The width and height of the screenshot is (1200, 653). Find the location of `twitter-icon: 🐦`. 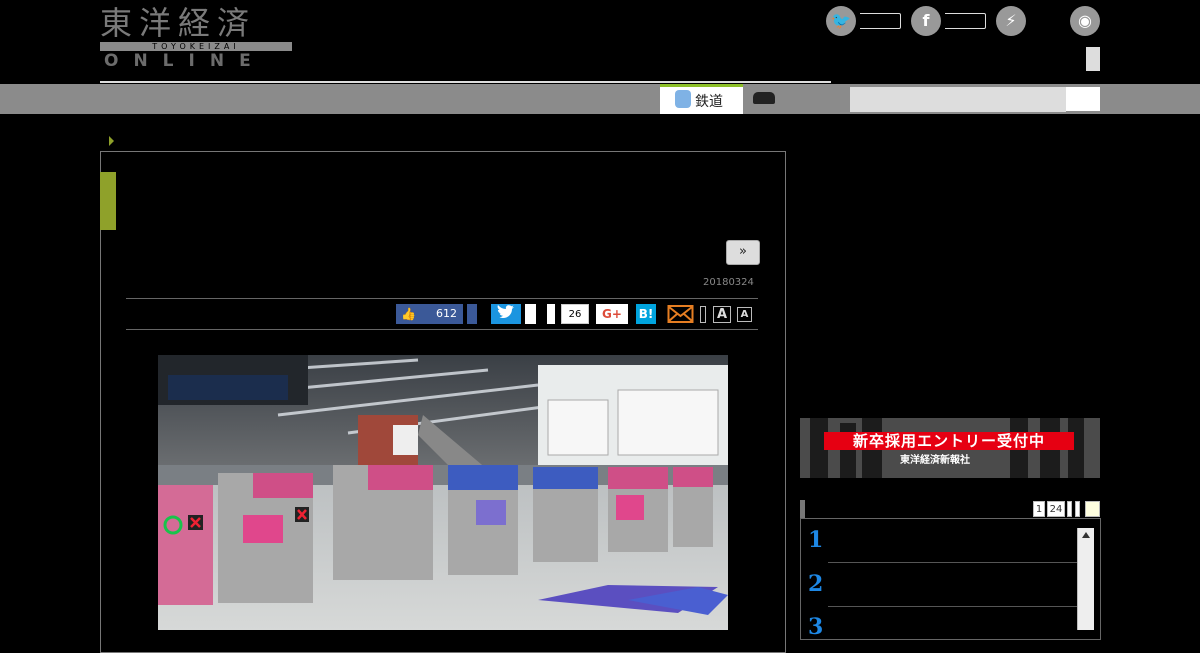

twitter-icon: 🐦 is located at coordinates (841, 21).